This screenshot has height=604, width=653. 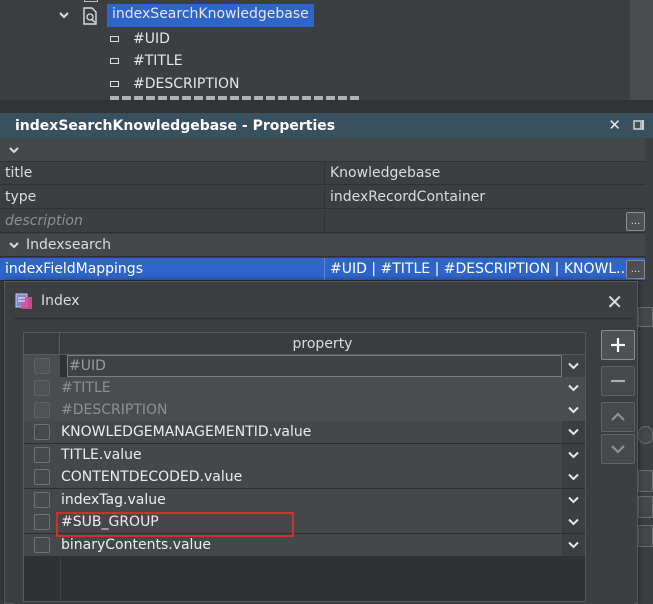 I want to click on tree-field-uid: #UID, so click(x=140, y=39).